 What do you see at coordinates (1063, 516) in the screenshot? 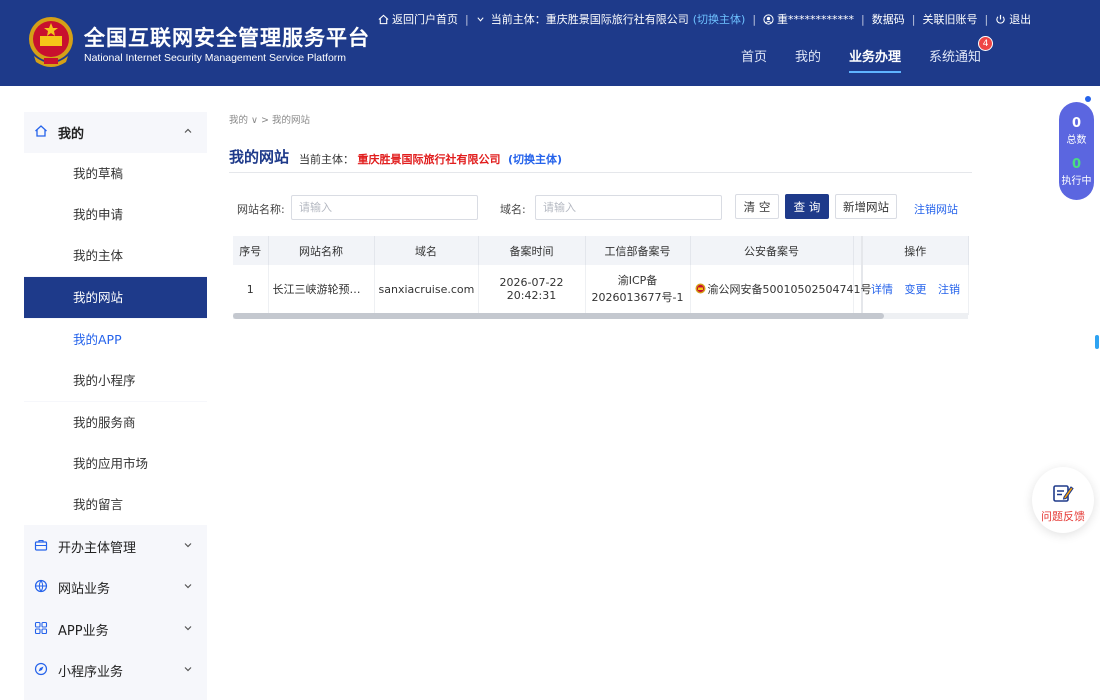
I see `feedback-label: 问题反馈` at bounding box center [1063, 516].